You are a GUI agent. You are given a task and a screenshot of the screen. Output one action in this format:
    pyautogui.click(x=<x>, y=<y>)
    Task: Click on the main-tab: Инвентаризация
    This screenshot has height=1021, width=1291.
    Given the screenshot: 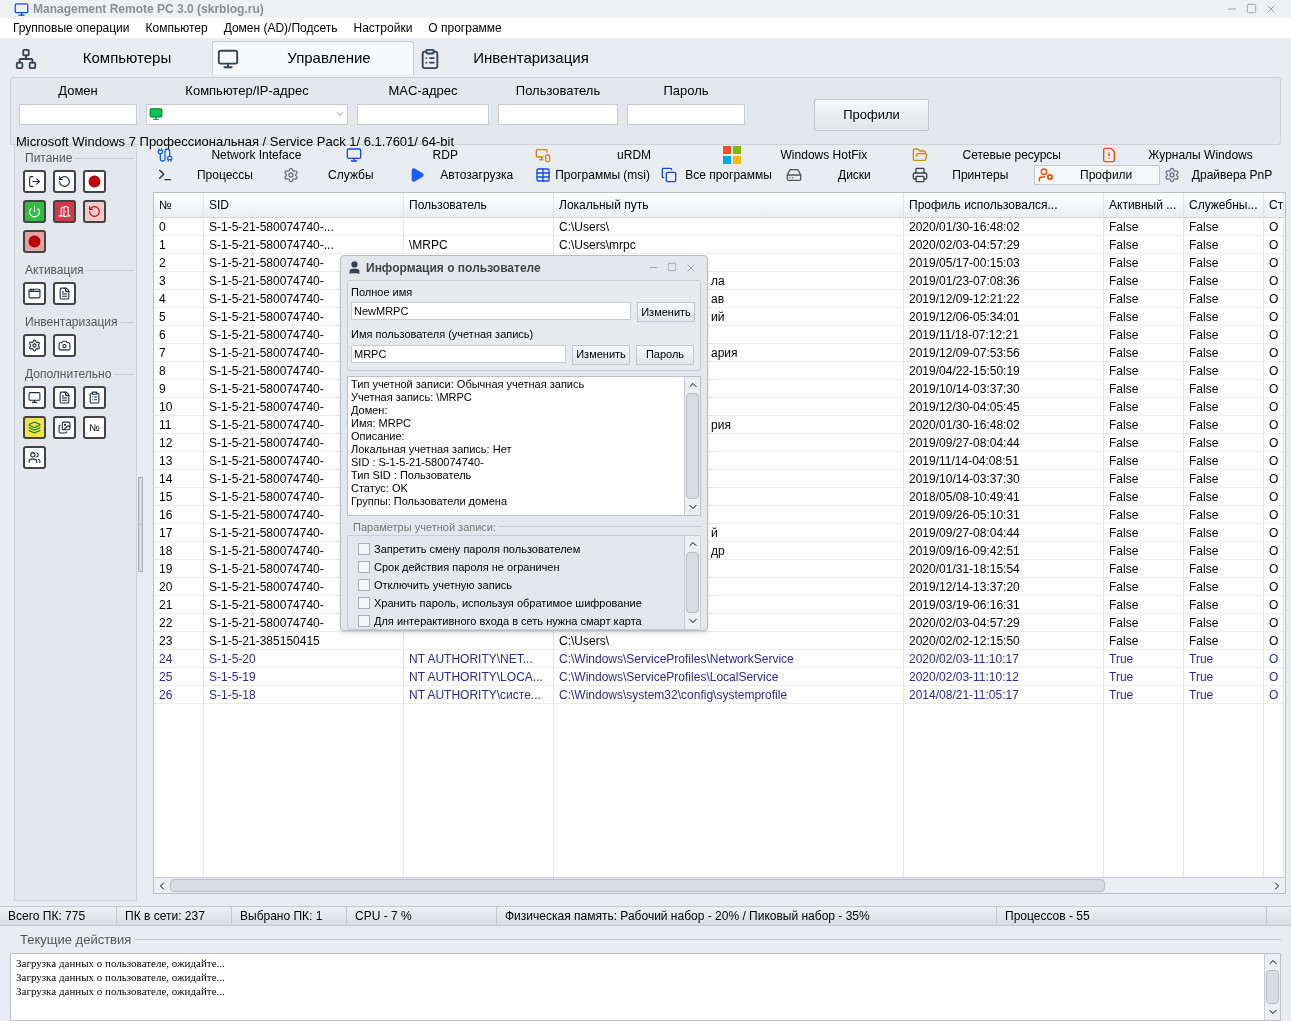 What is the action you would take?
    pyautogui.click(x=515, y=58)
    